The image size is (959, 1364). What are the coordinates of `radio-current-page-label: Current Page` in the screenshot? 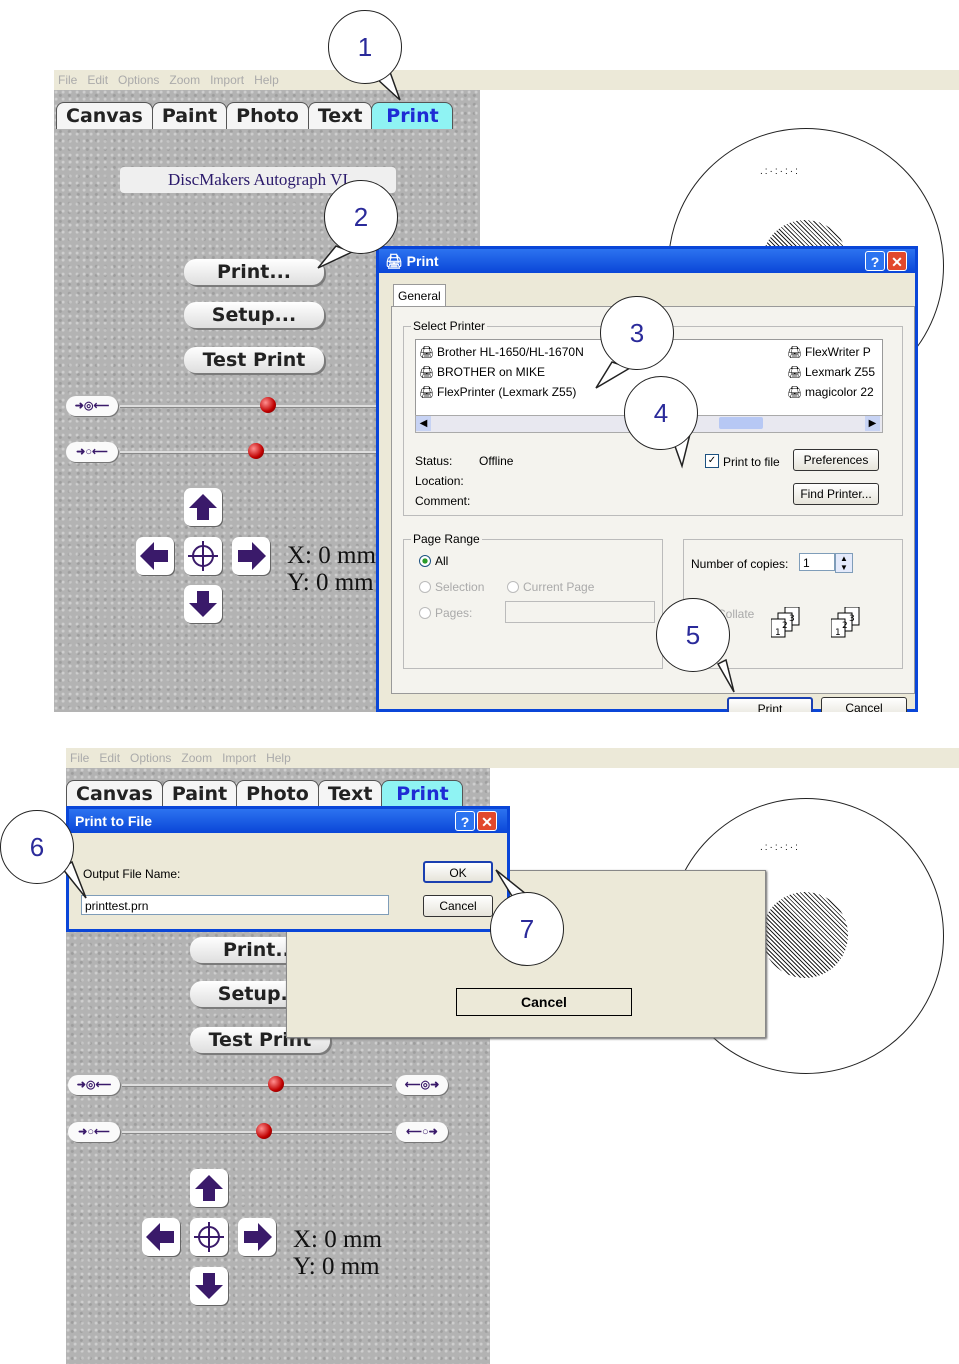 It's located at (558, 587).